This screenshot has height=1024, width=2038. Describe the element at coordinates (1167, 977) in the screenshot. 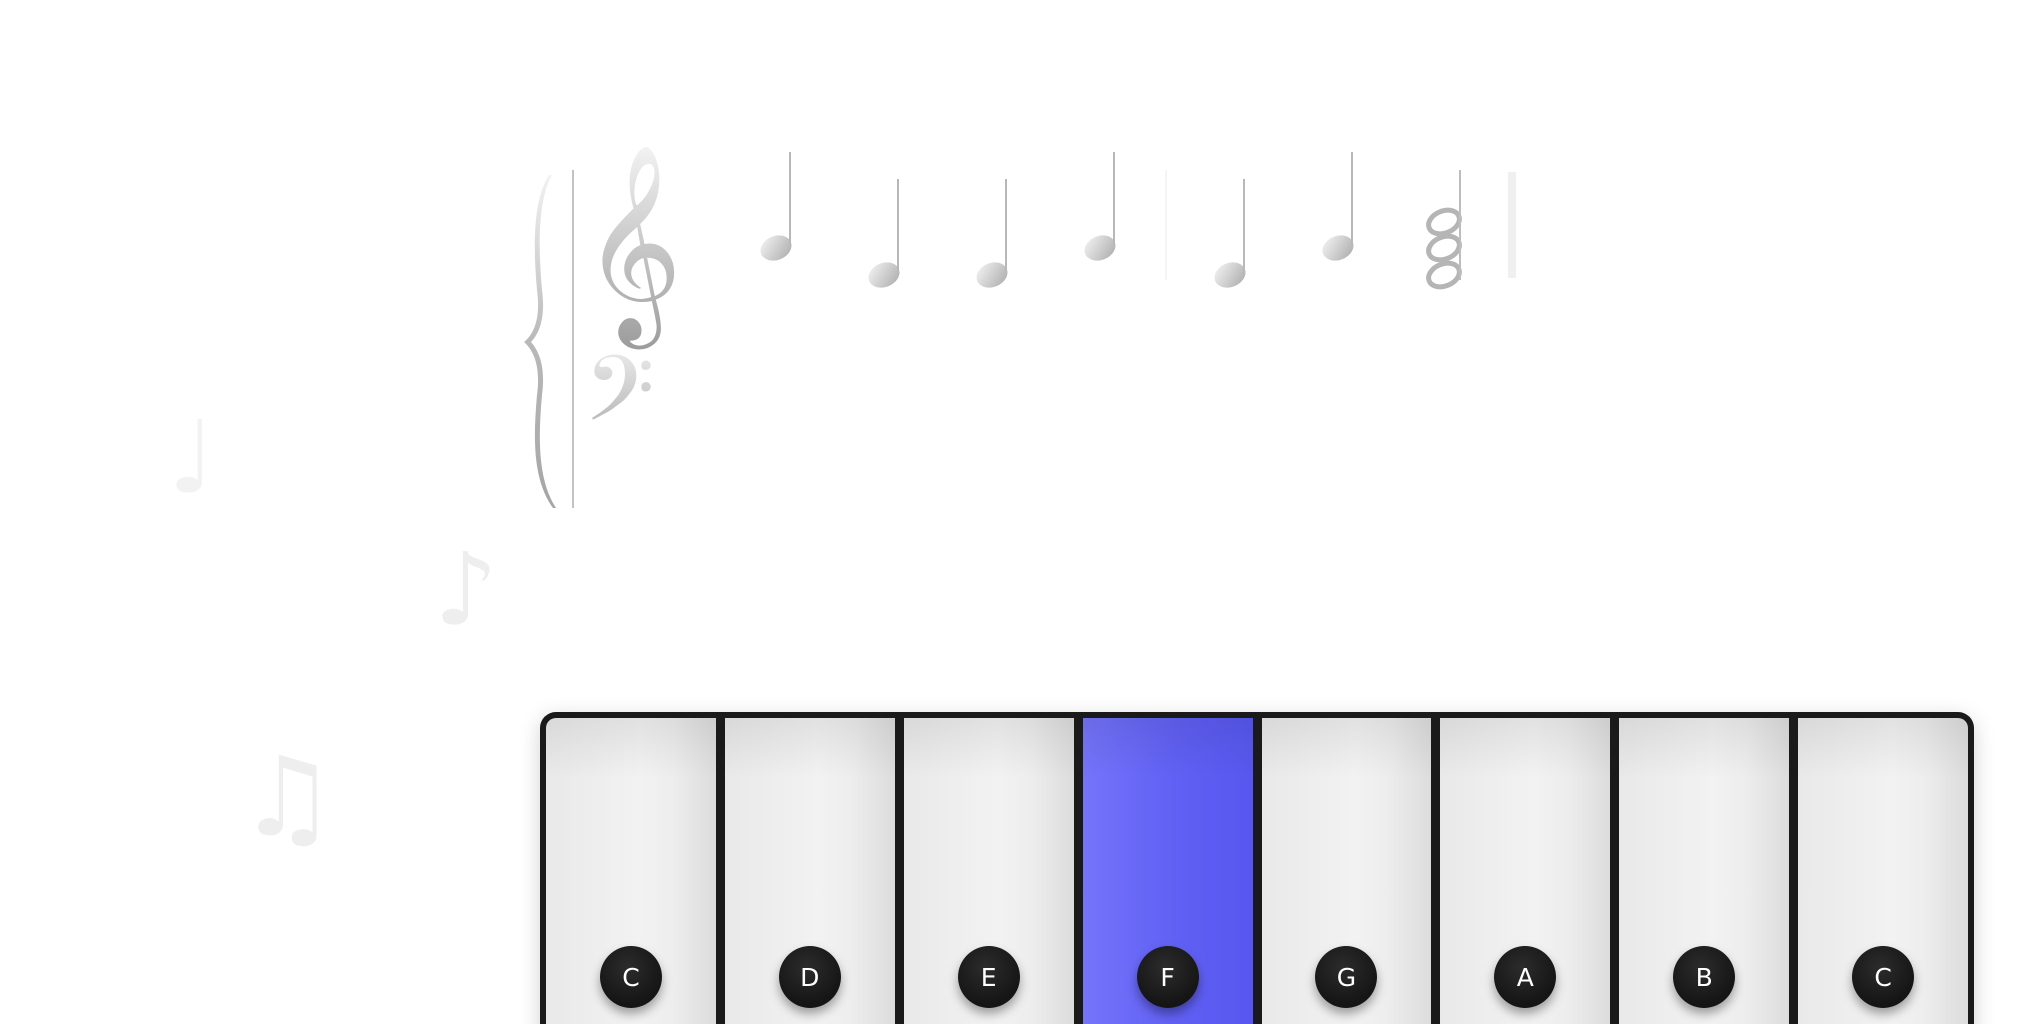

I see `key-label: F` at that location.